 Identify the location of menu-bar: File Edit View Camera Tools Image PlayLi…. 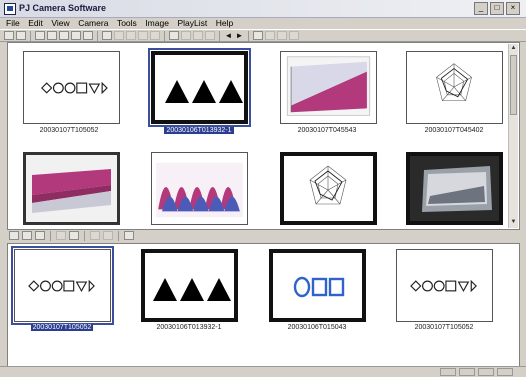
(263, 23).